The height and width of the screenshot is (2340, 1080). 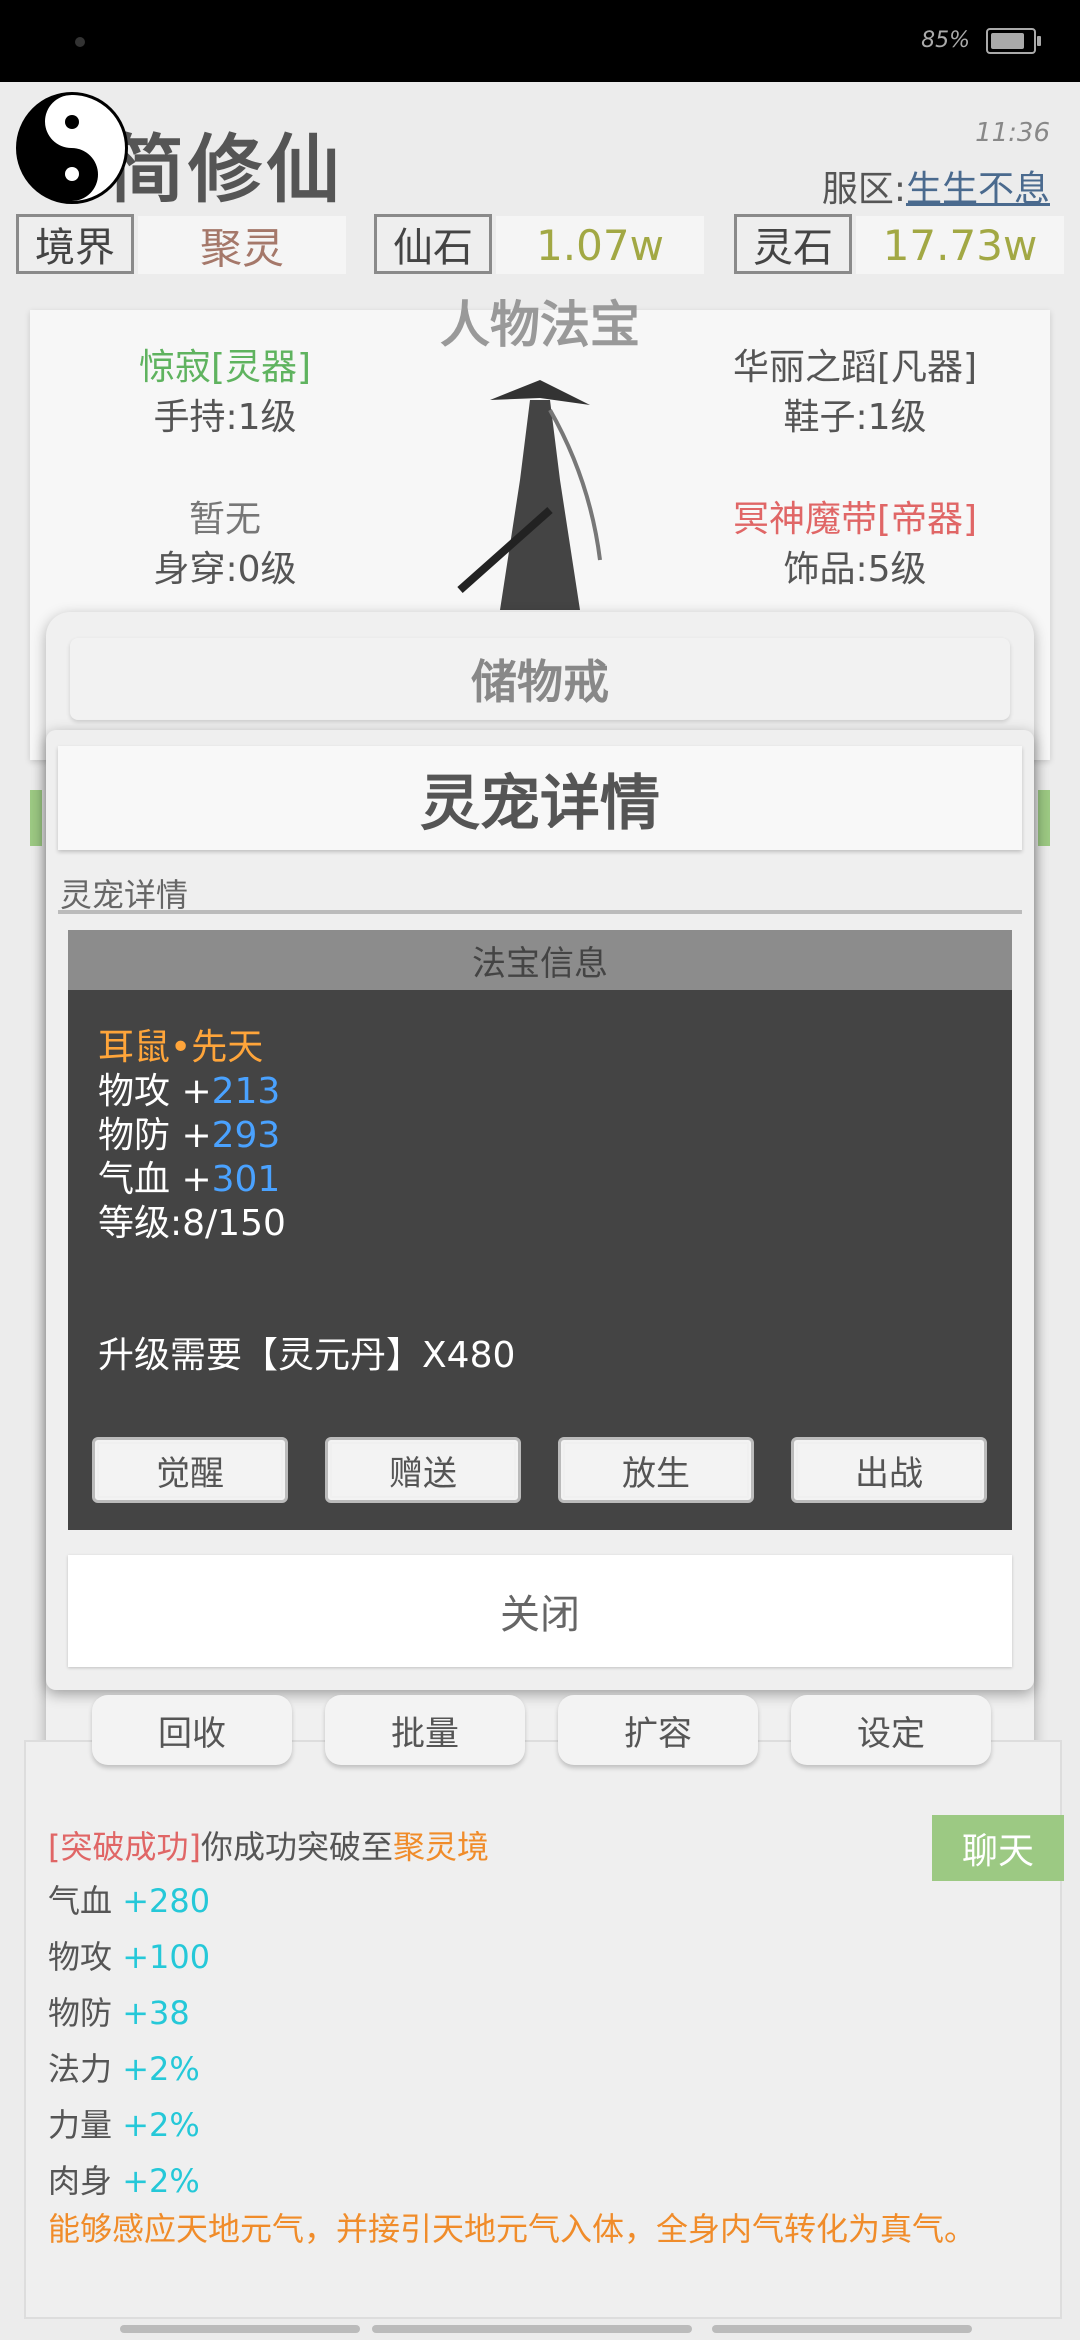 What do you see at coordinates (124, 2181) in the screenshot?
I see `log-line: 肉身 +2%` at bounding box center [124, 2181].